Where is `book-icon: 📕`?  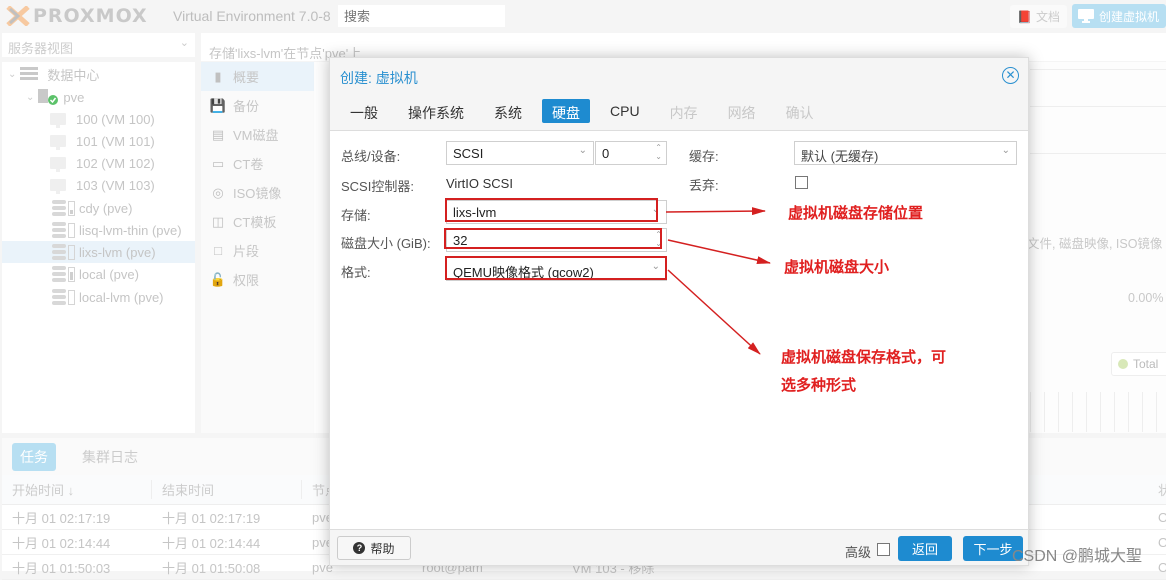
book-icon: 📕 is located at coordinates (1024, 16).